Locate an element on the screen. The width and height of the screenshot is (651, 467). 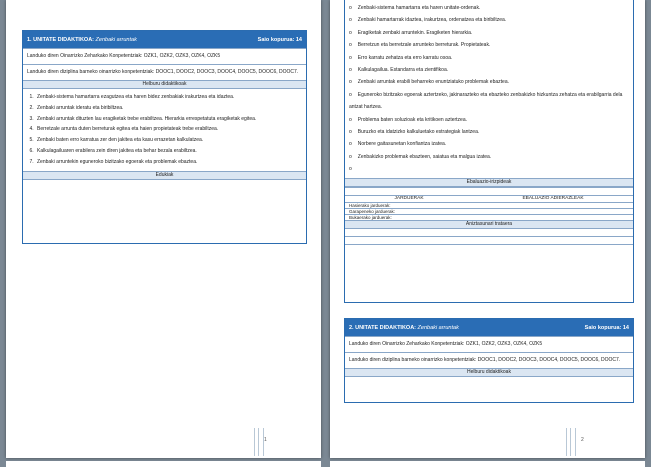
unit-2-title: 2. UNITATE DIDAKTIKOA: is located at coordinates (383, 327).